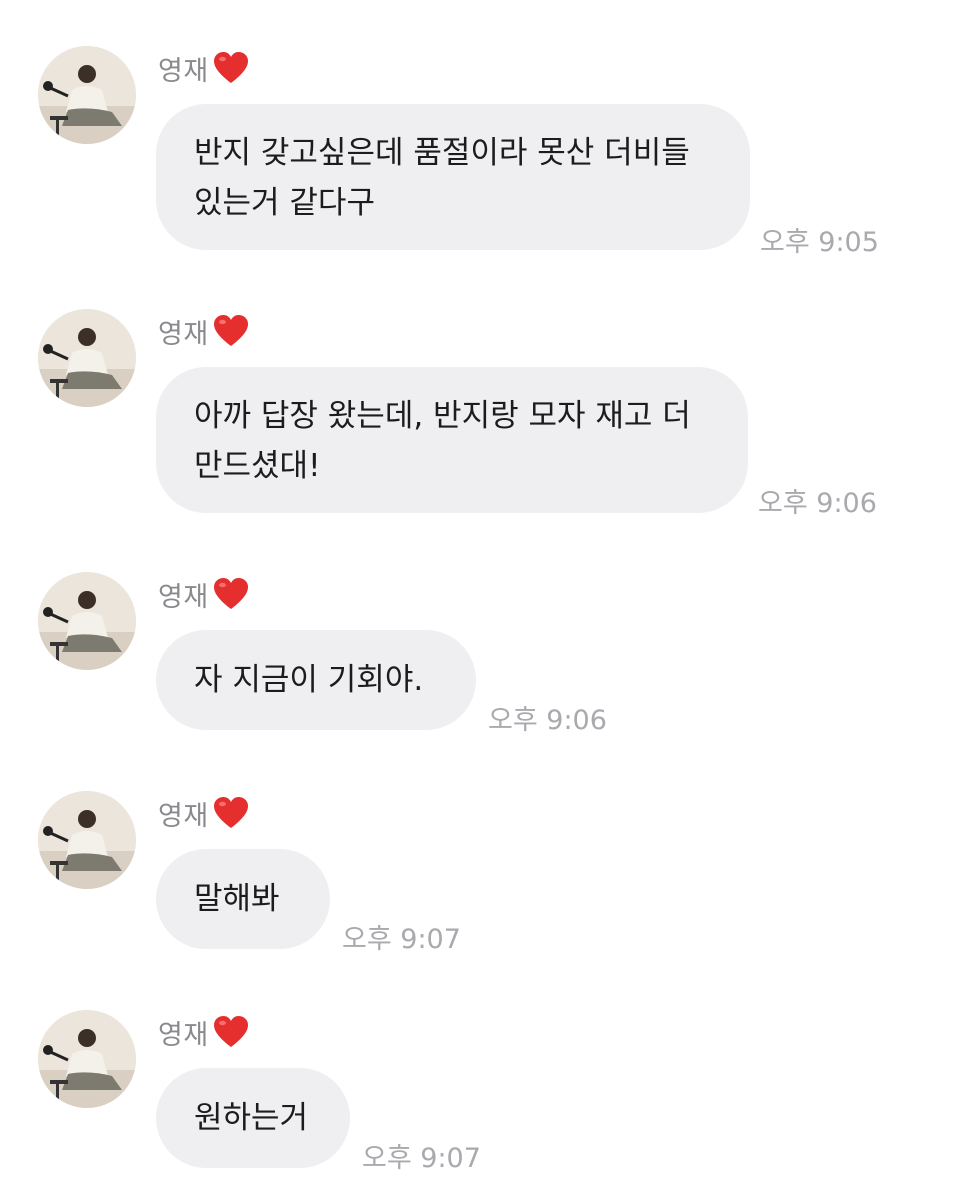 This screenshot has width=955, height=1200. What do you see at coordinates (243, 899) in the screenshot?
I see `message-bubble: 말해봐` at bounding box center [243, 899].